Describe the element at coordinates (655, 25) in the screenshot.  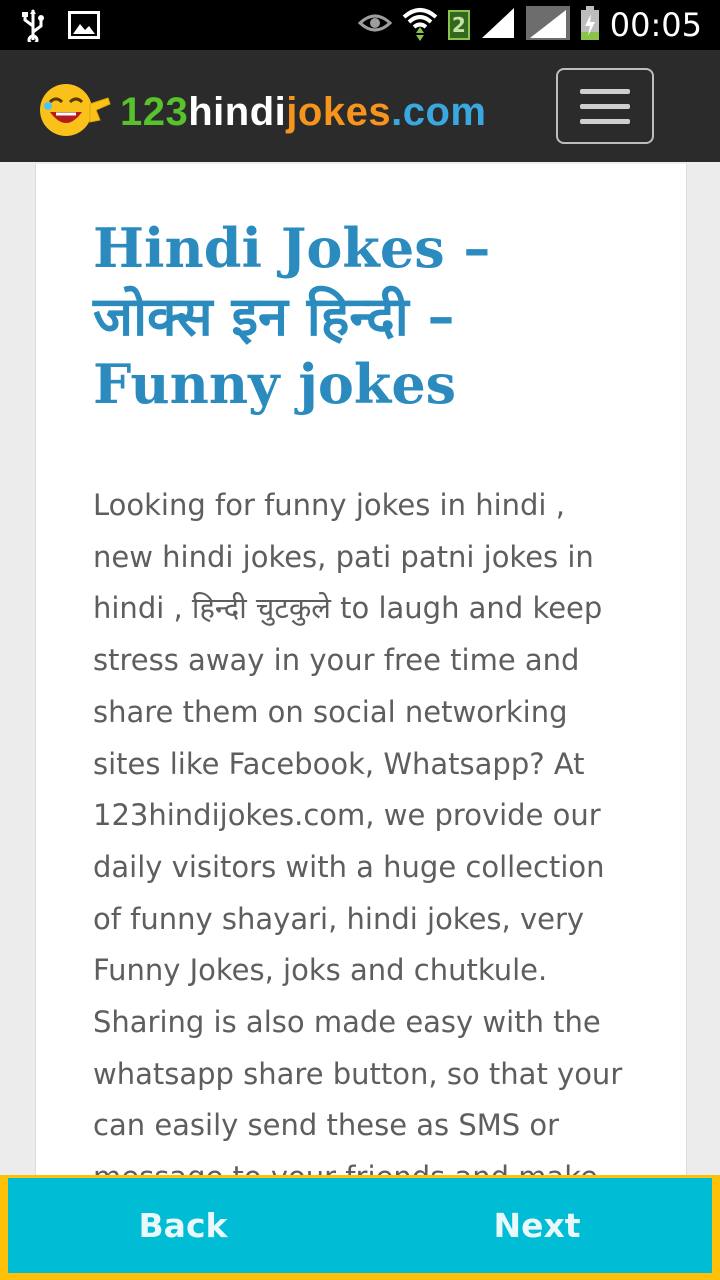
I see `status-time: 00:05` at that location.